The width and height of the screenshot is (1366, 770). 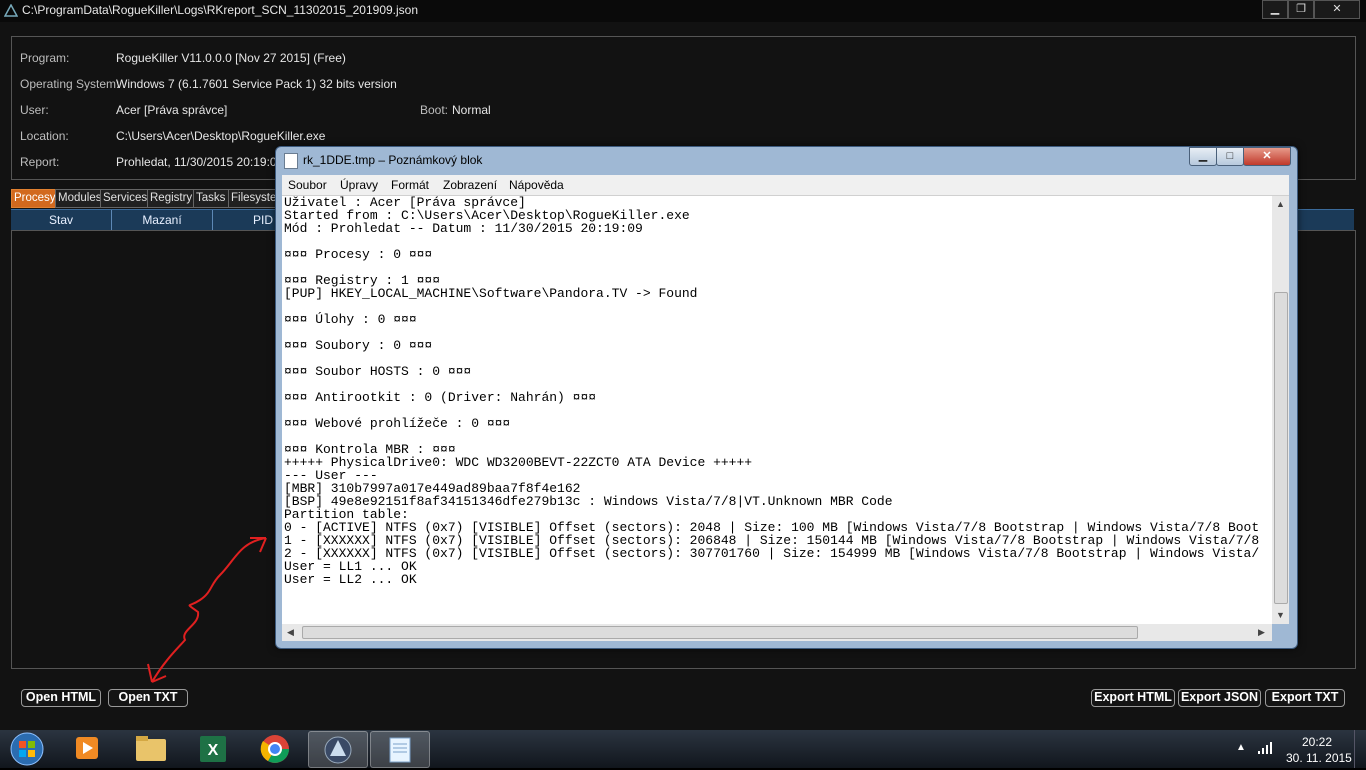 I want to click on red-annotation-arrow, so click(x=207, y=610).